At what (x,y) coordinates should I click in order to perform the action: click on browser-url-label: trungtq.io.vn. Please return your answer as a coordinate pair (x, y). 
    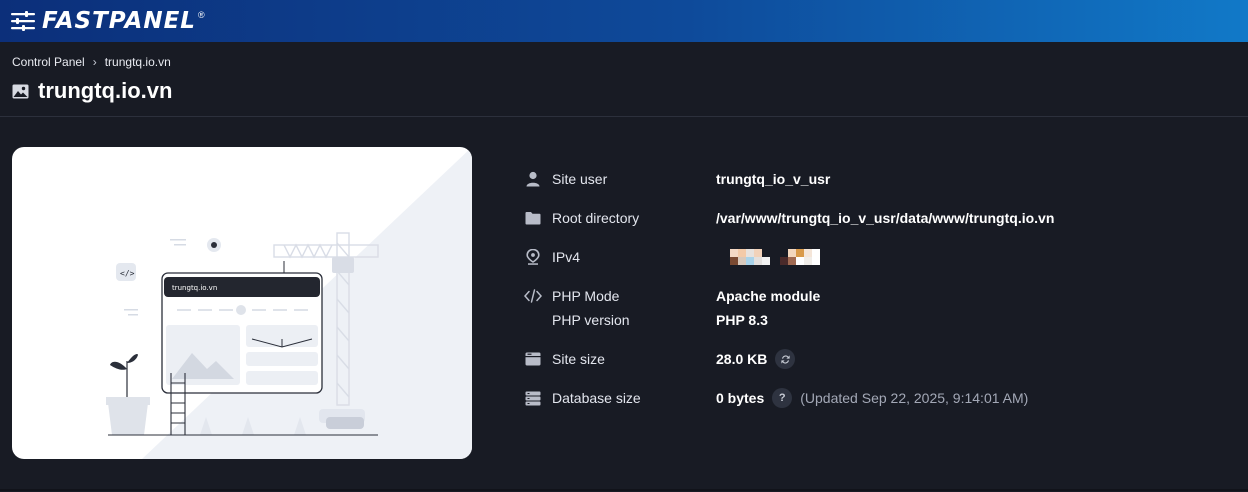
    Looking at the image, I should click on (194, 288).